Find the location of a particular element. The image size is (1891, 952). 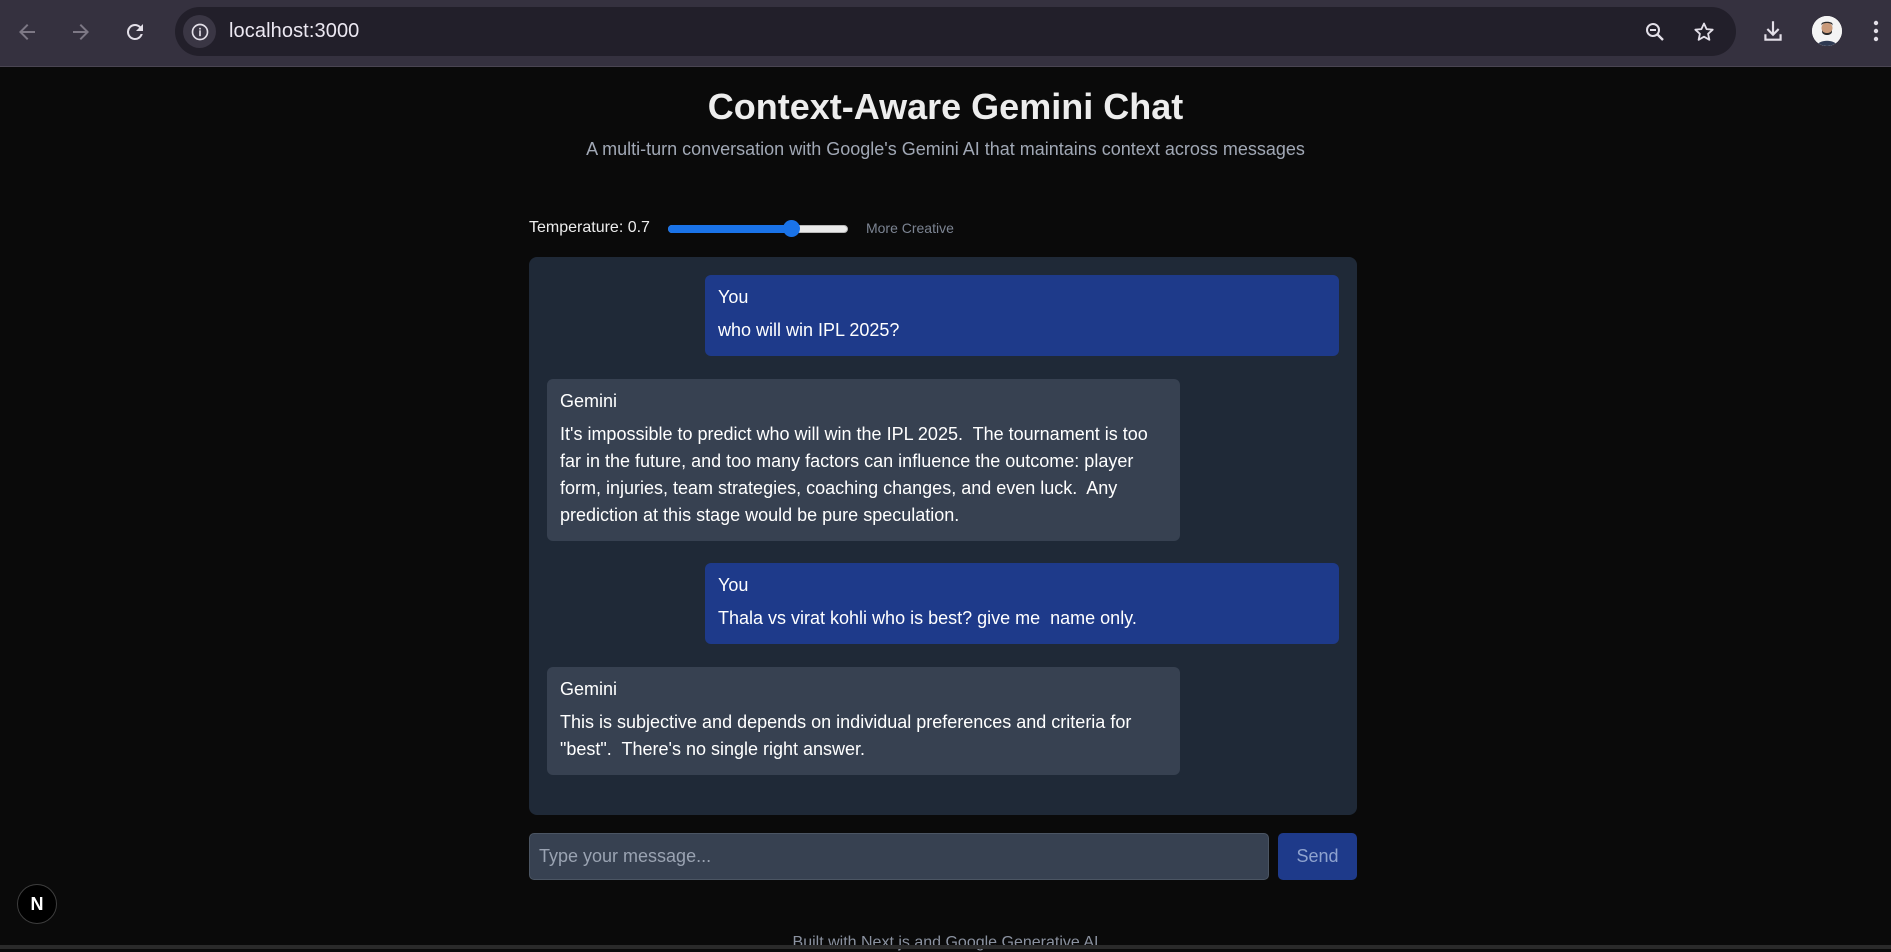

user-message: You who will win IPL 2025? is located at coordinates (1022, 315).